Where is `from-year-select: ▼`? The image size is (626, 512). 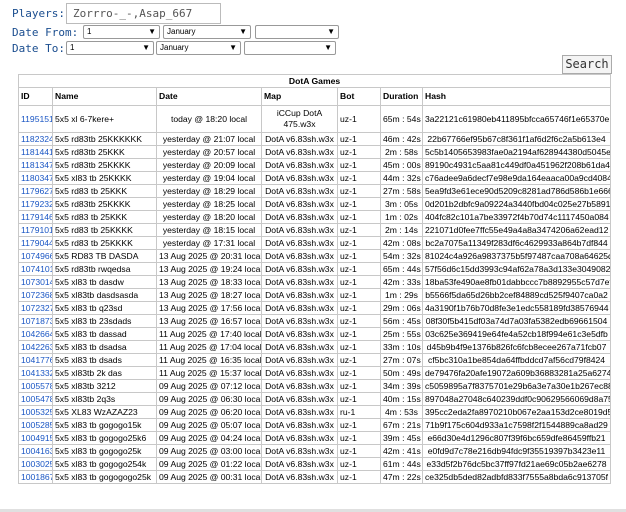 from-year-select: ▼ is located at coordinates (297, 32).